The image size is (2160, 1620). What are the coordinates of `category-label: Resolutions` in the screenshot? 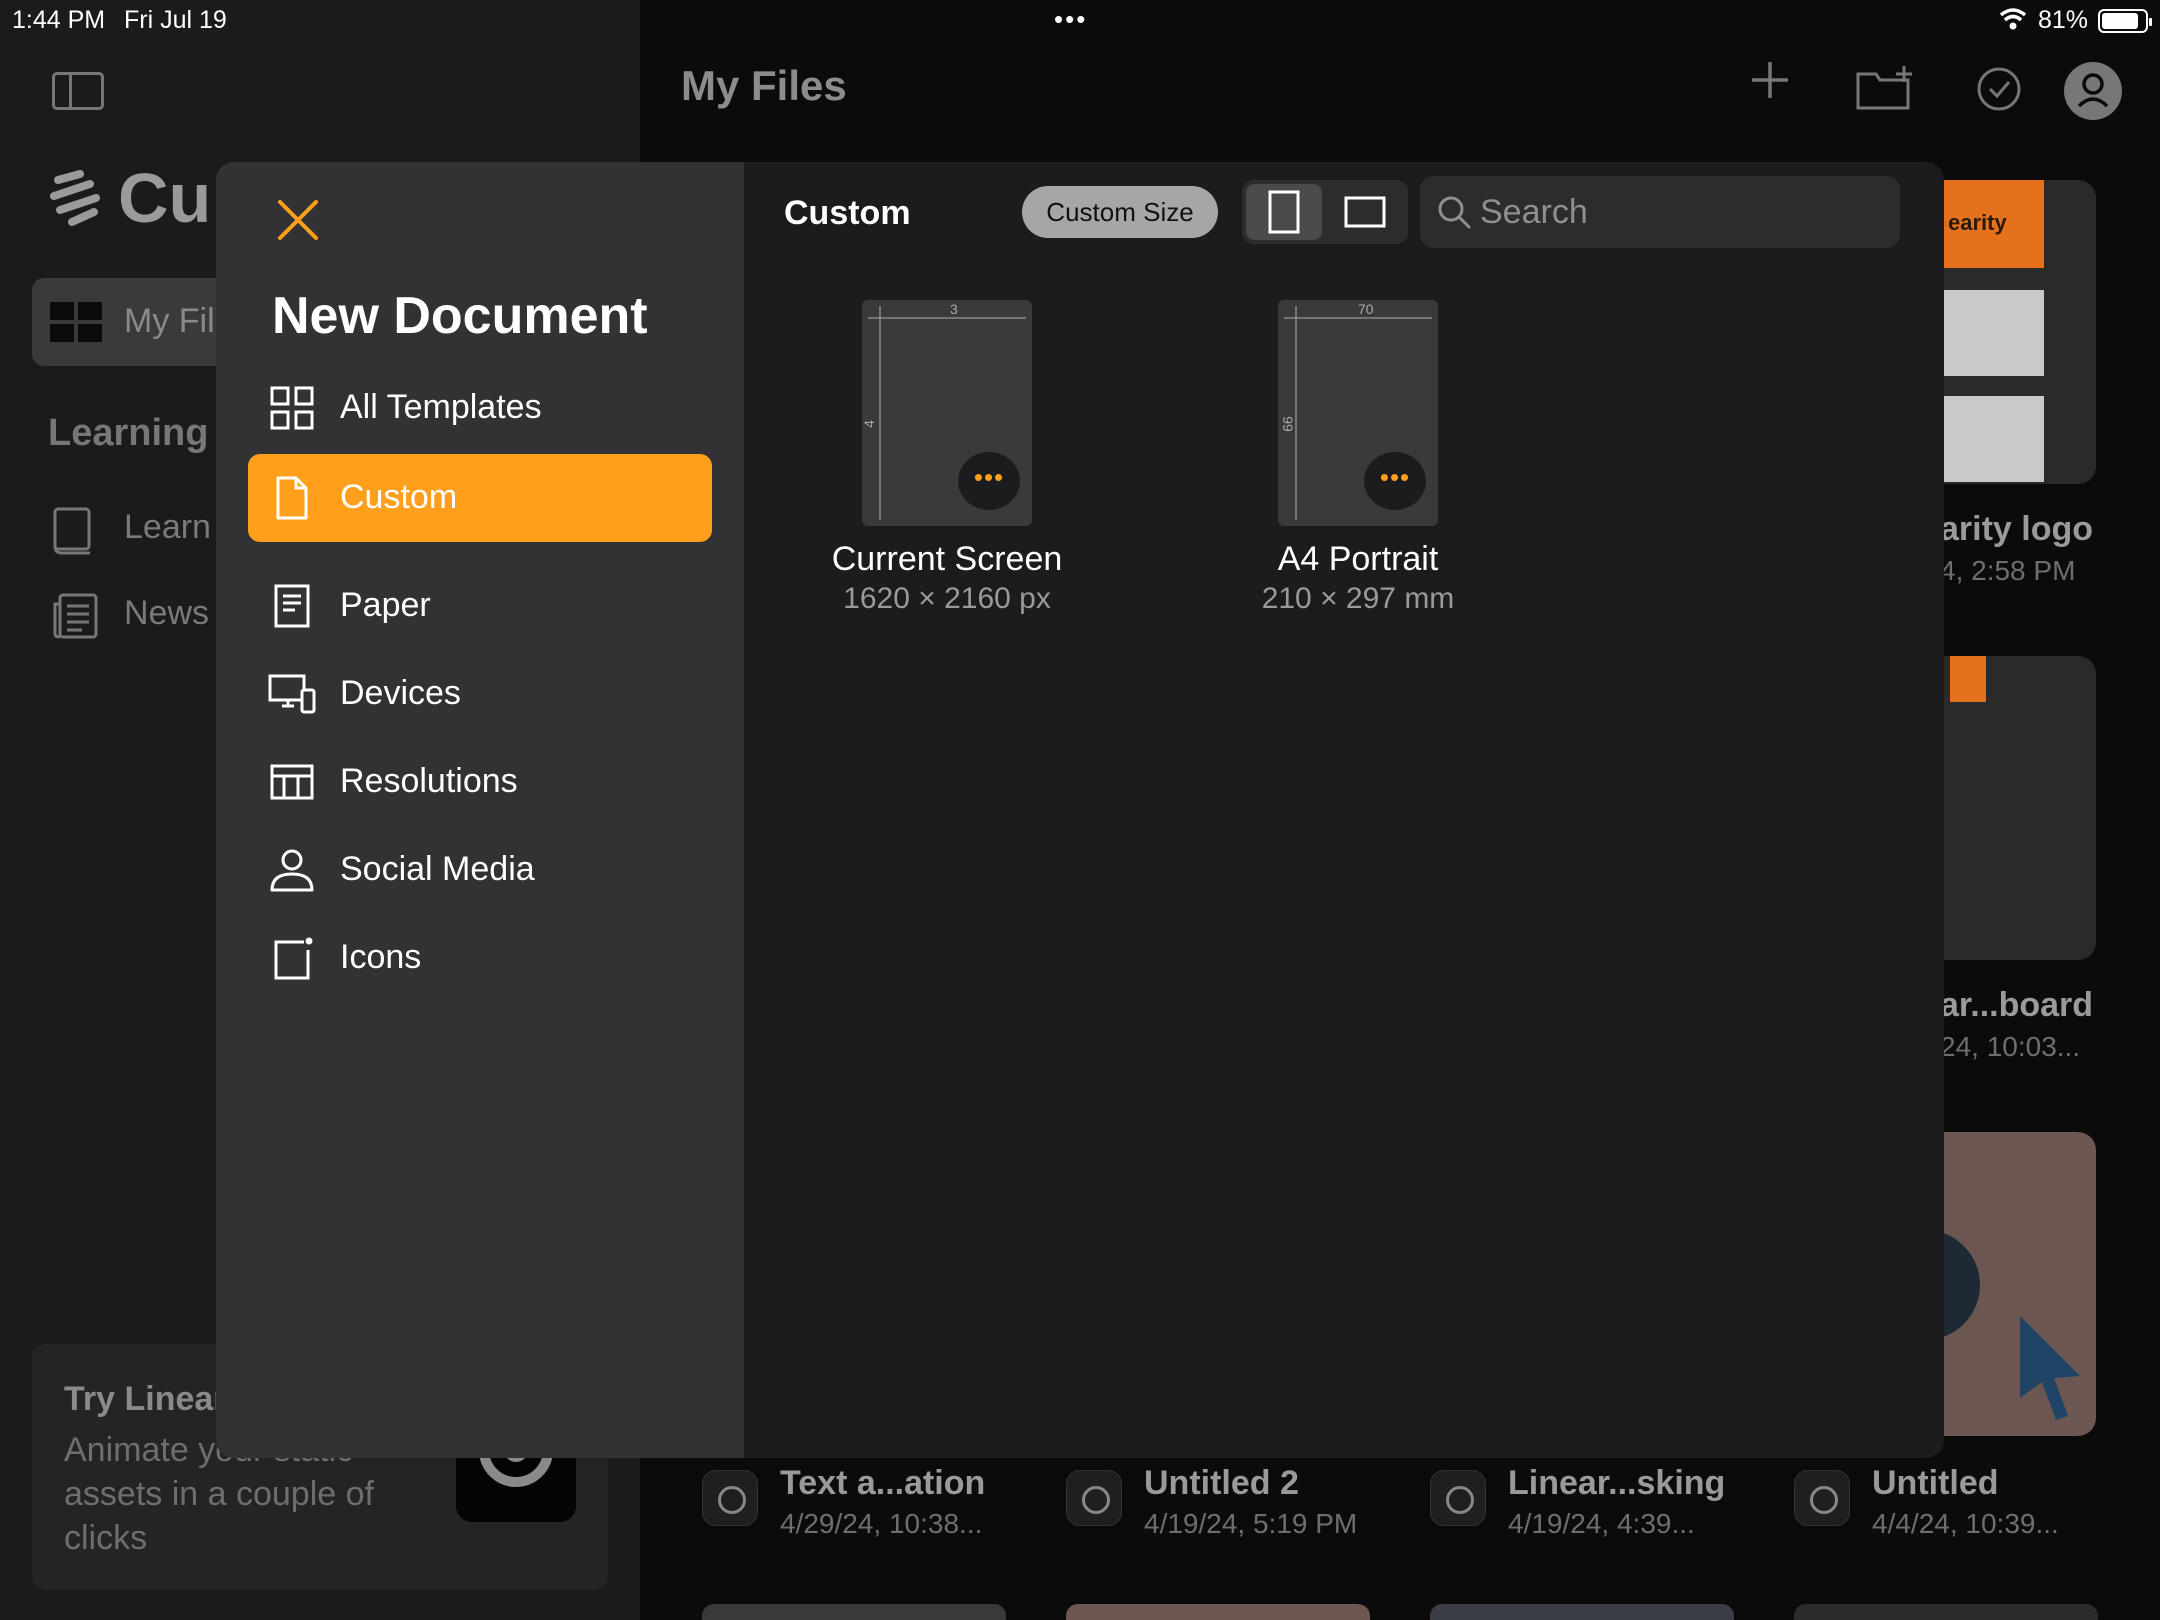 It's located at (429, 781).